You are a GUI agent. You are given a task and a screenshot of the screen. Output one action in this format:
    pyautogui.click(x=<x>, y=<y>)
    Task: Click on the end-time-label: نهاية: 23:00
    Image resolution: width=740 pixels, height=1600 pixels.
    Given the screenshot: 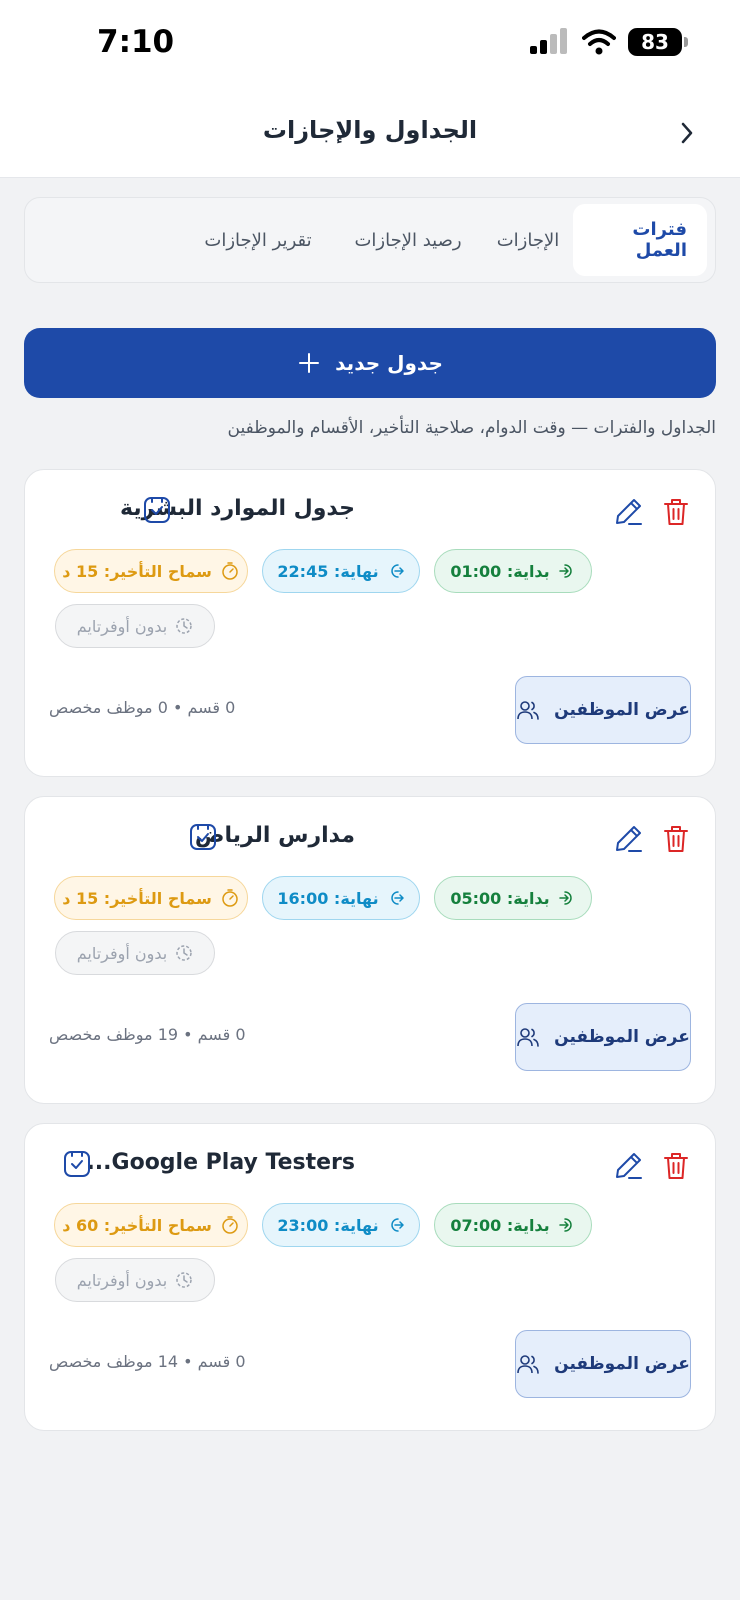 What is the action you would take?
    pyautogui.click(x=328, y=1225)
    